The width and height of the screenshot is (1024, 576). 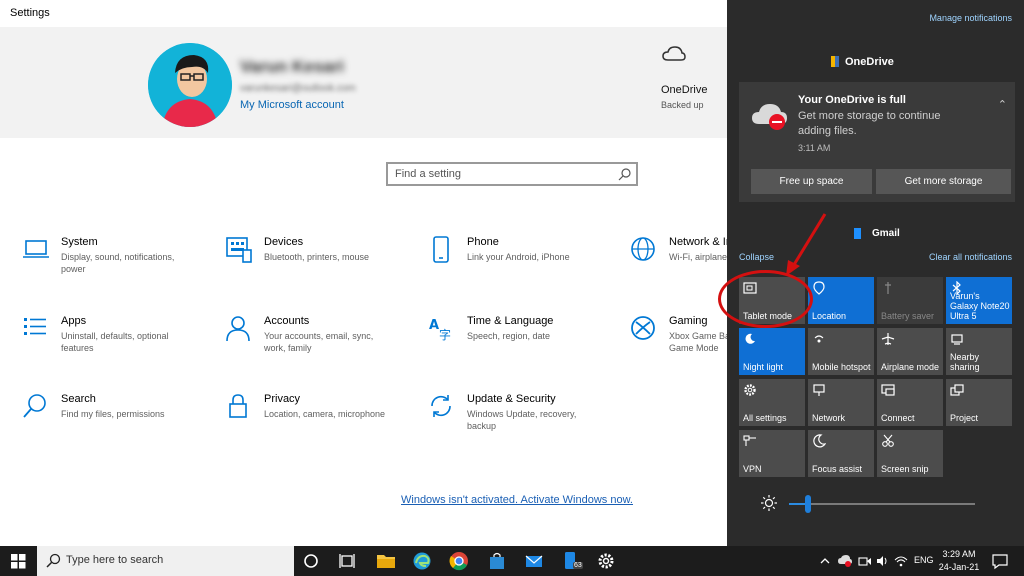 What do you see at coordinates (959, 567) in the screenshot?
I see `clock-date: 24-Jan-21` at bounding box center [959, 567].